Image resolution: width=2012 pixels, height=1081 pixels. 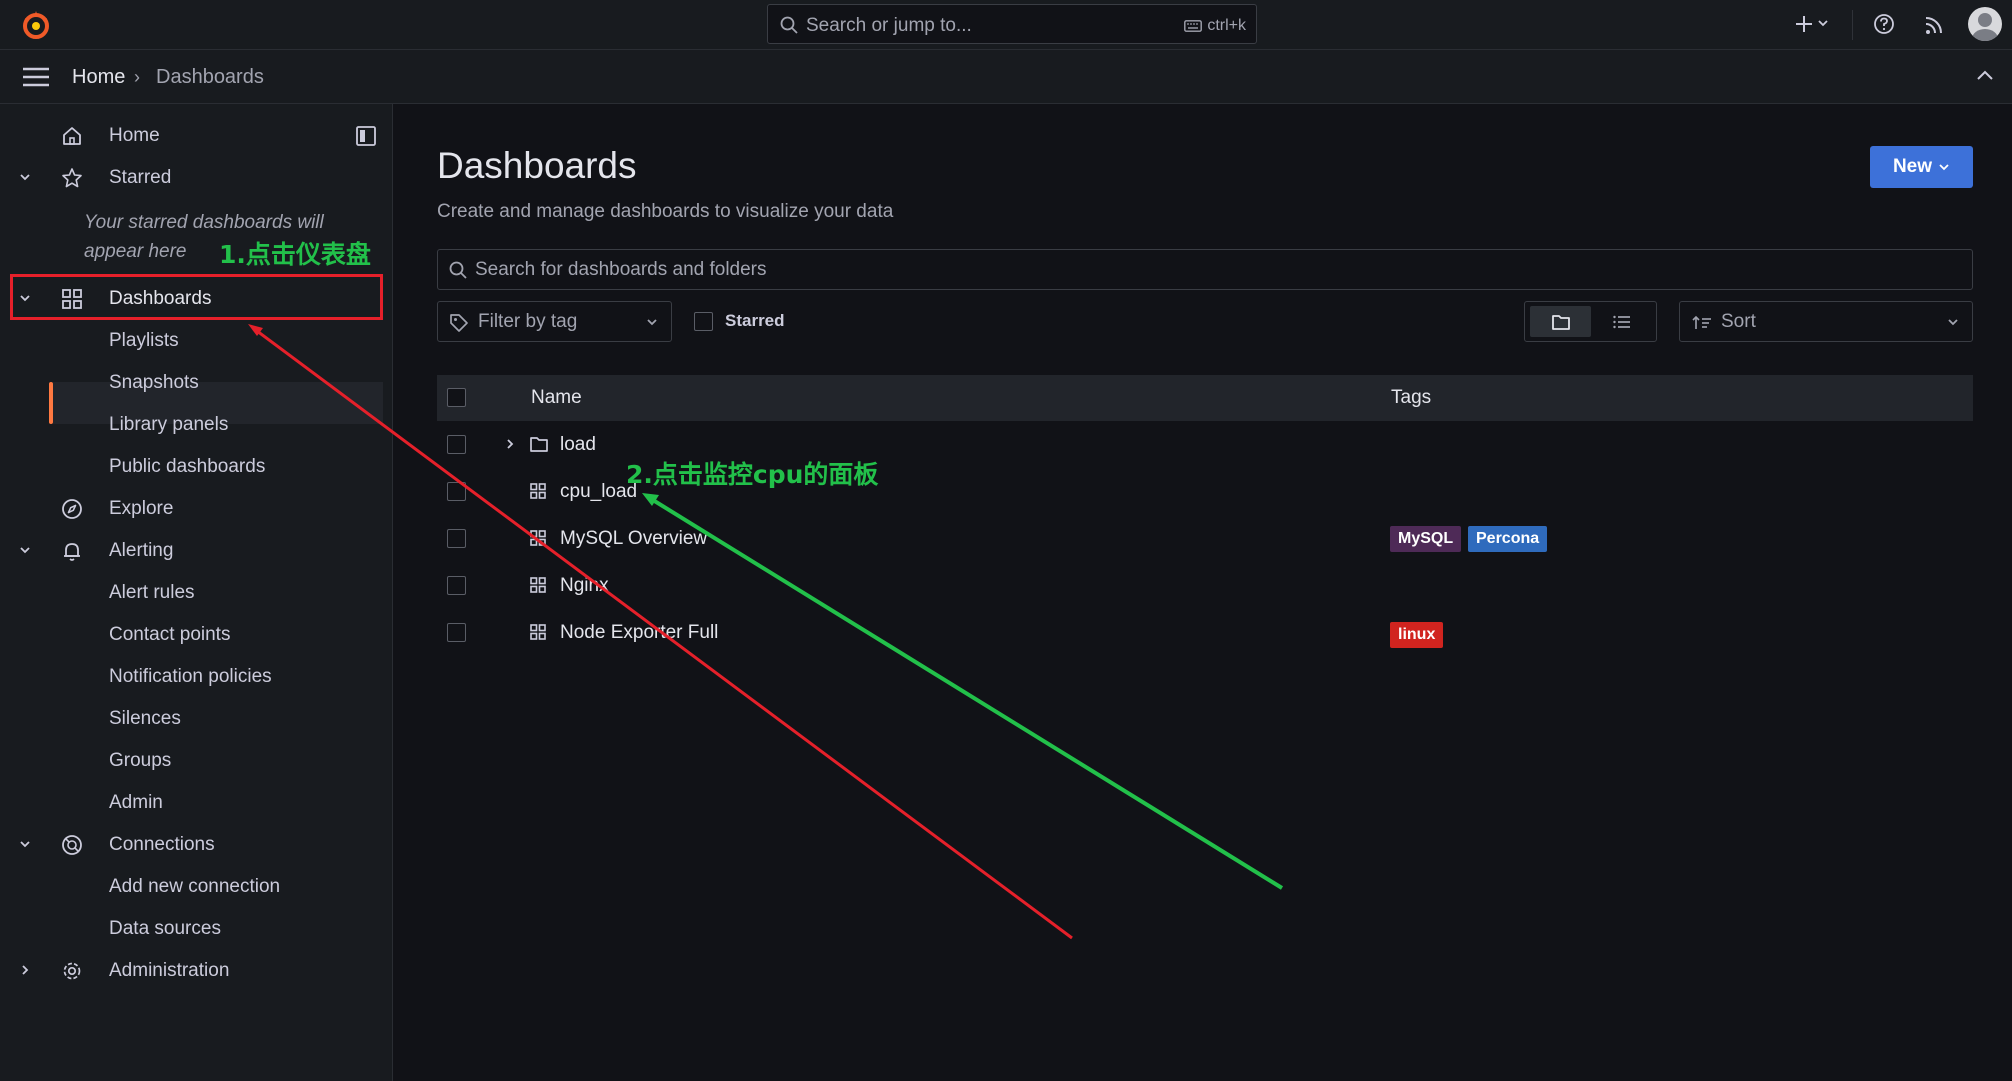 I want to click on sidebar-item-home: Home, so click(x=196, y=136).